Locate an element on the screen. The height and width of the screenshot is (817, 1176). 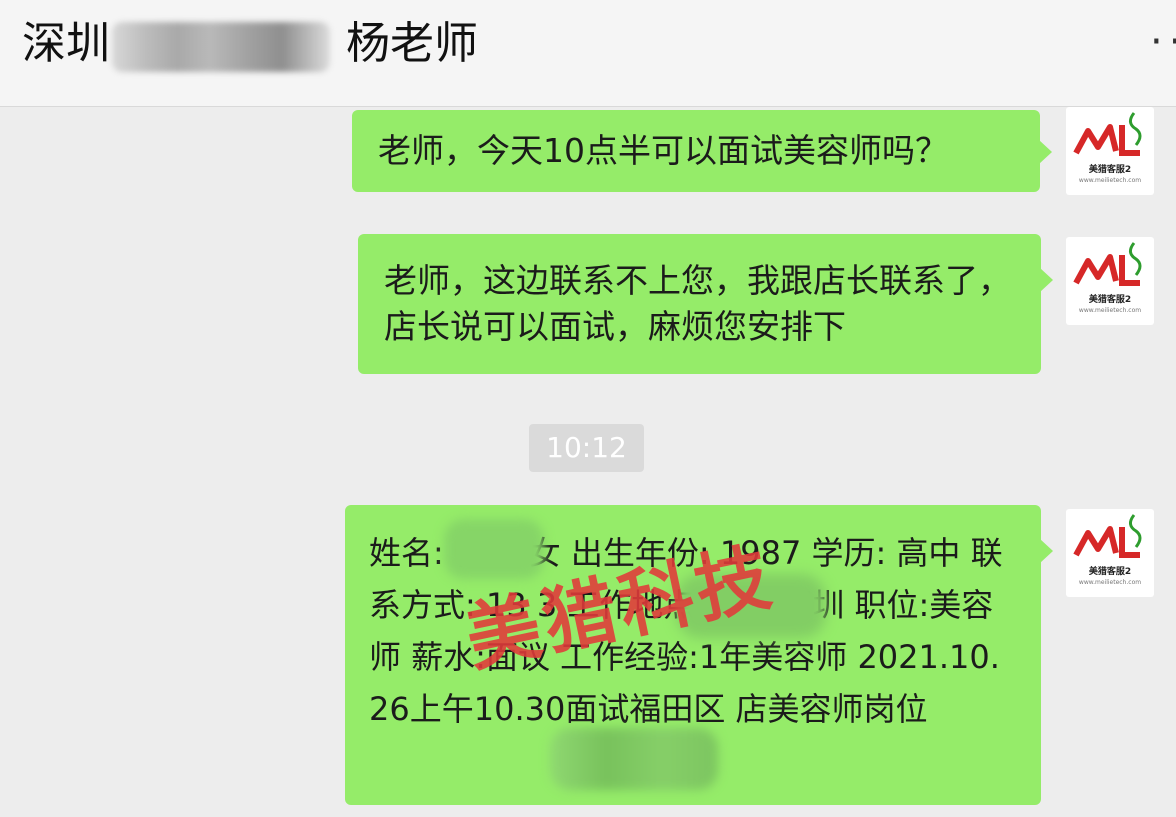
redacted-title-segment is located at coordinates (221, 47).